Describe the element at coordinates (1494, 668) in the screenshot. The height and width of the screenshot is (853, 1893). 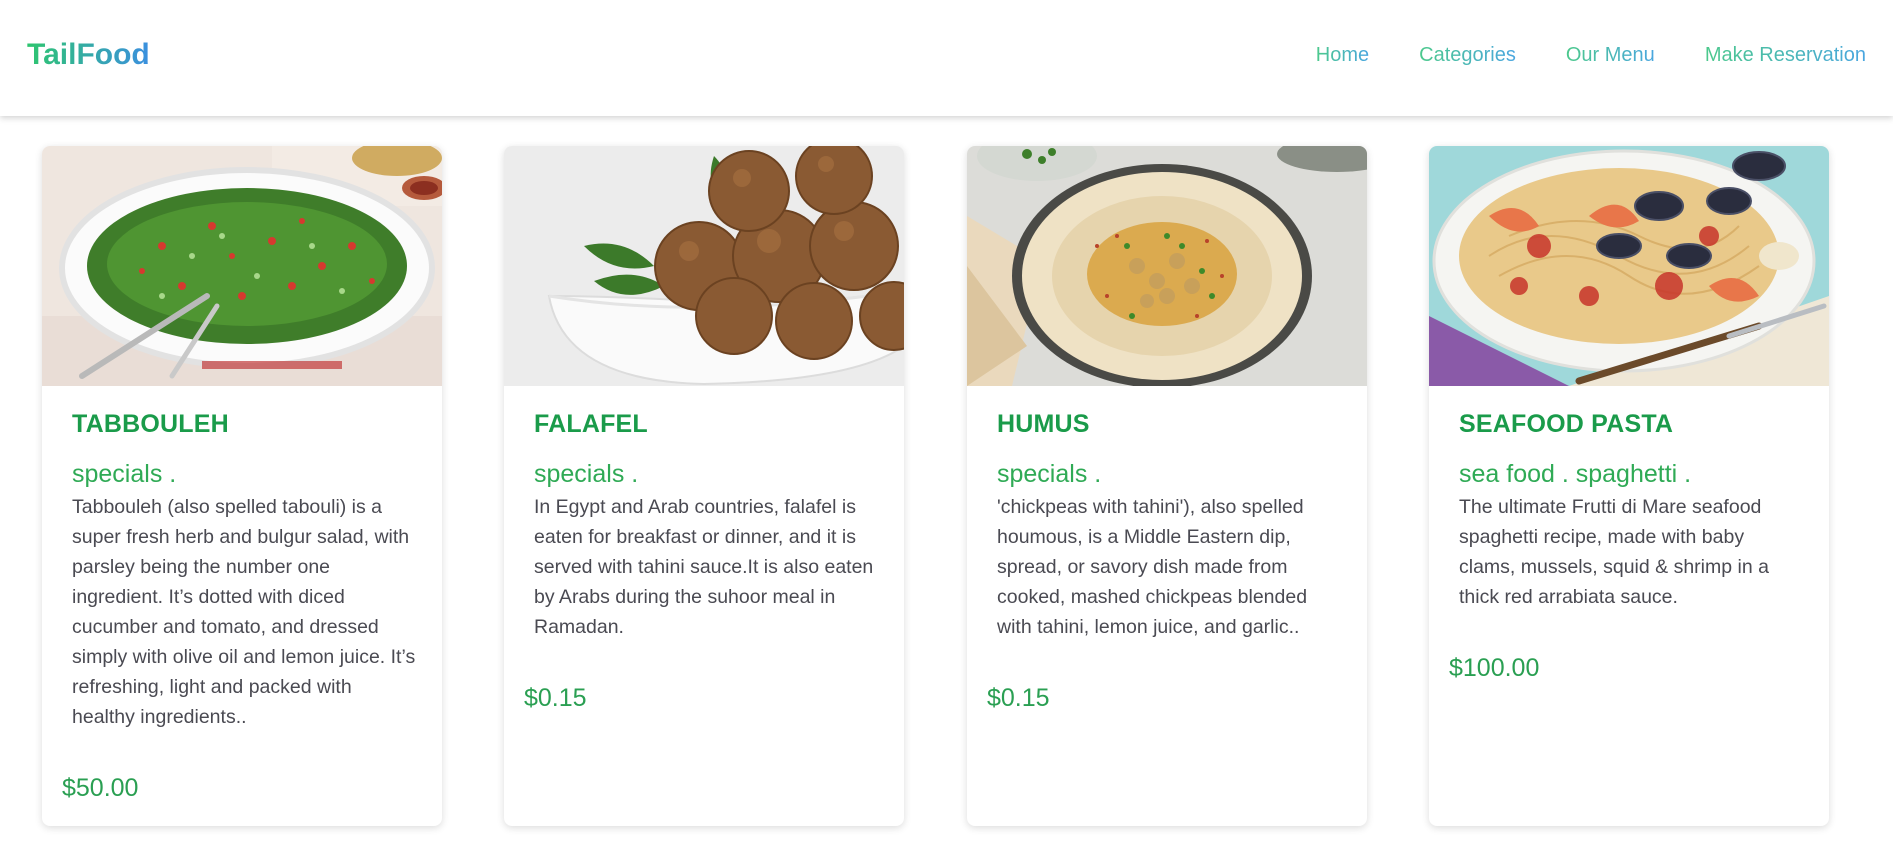
I see `card-price: $100.00` at that location.